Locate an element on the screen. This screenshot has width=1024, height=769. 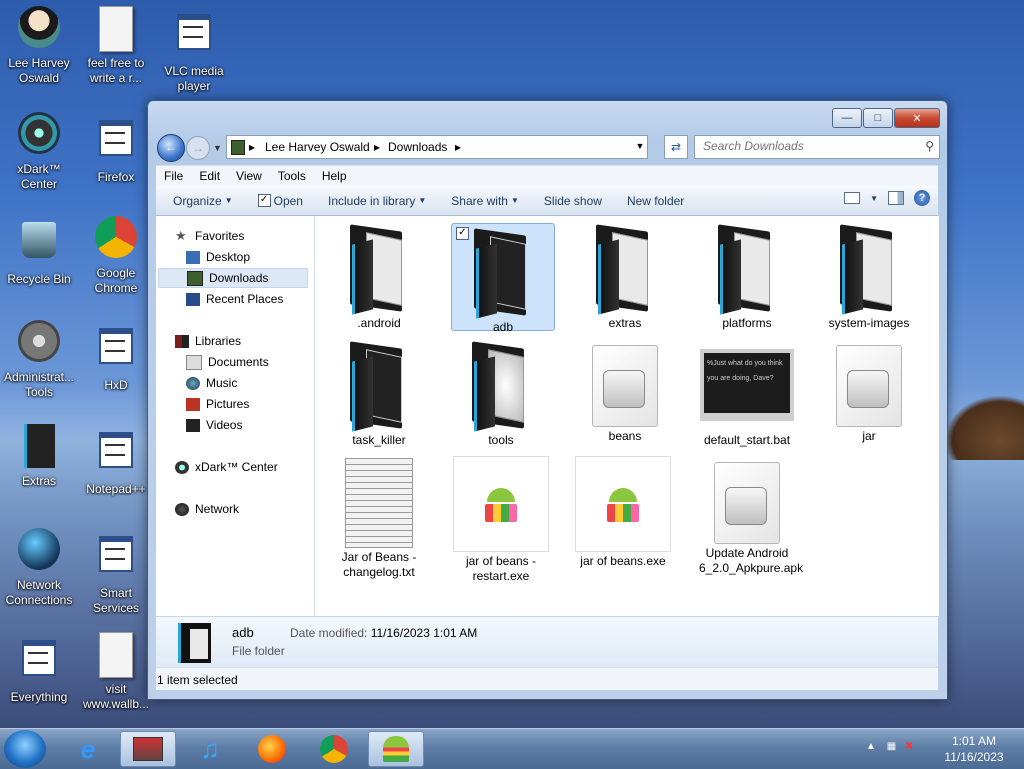
nav-music: Music is located at coordinates (211, 383).